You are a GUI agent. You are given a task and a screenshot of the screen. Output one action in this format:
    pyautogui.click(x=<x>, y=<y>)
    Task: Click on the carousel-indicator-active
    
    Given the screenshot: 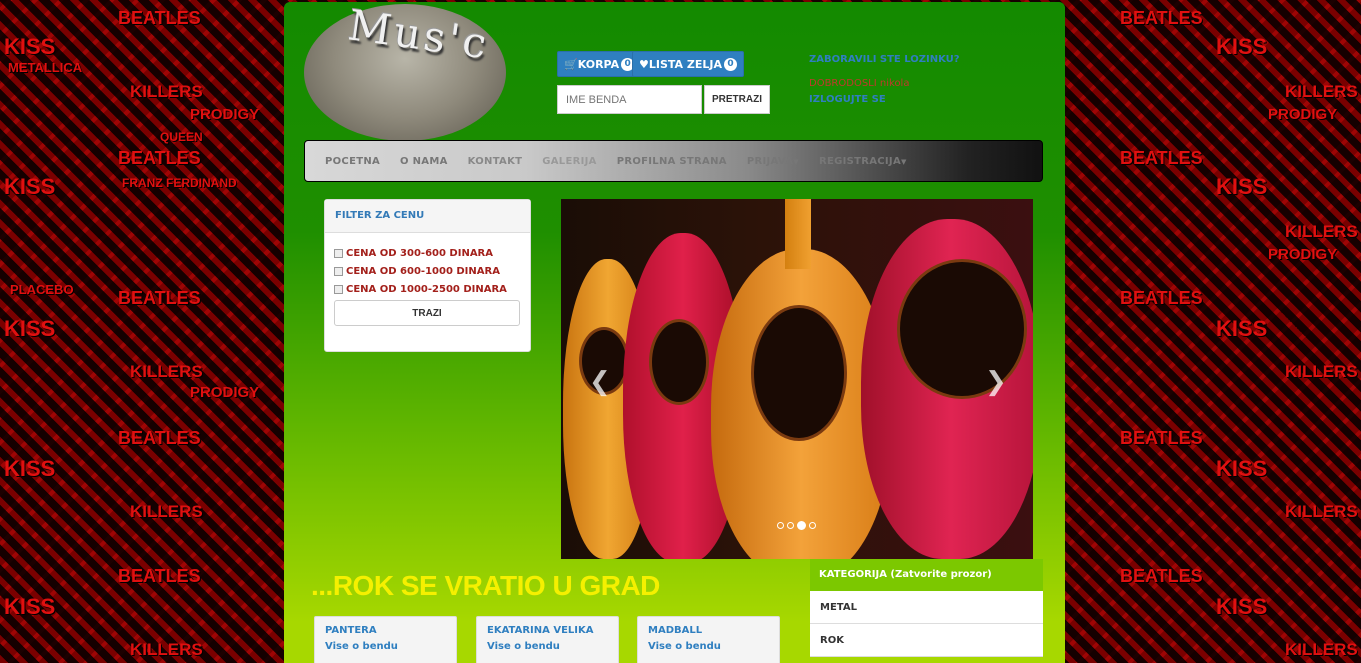 What is the action you would take?
    pyautogui.click(x=801, y=525)
    